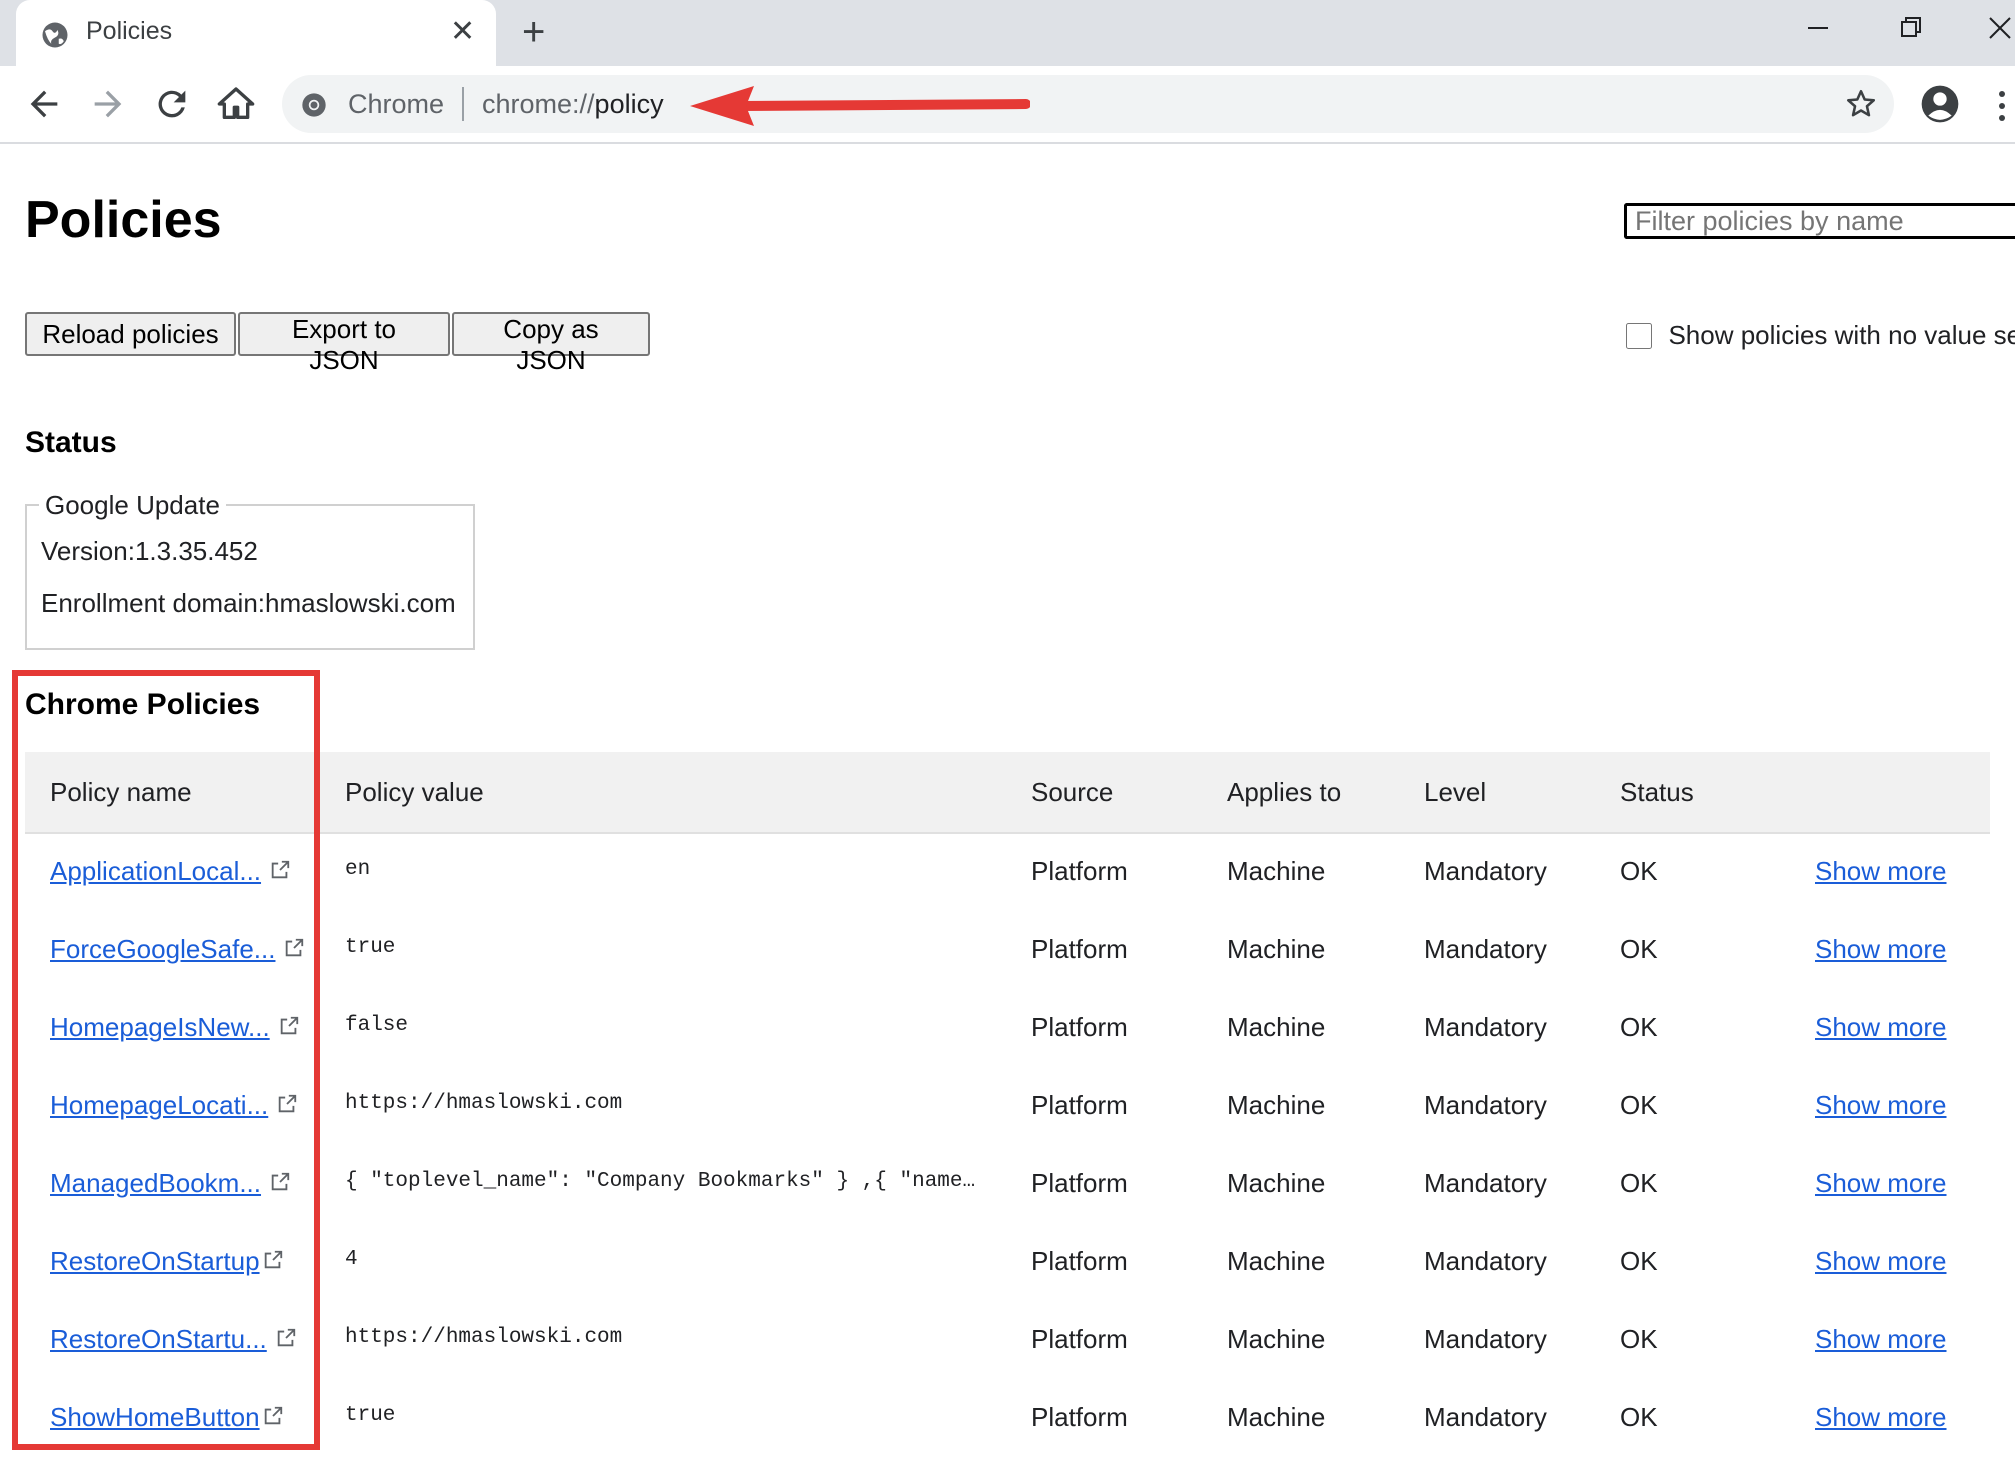 Image resolution: width=2015 pixels, height=1458 pixels. I want to click on show-unset-checkbox, so click(1639, 335).